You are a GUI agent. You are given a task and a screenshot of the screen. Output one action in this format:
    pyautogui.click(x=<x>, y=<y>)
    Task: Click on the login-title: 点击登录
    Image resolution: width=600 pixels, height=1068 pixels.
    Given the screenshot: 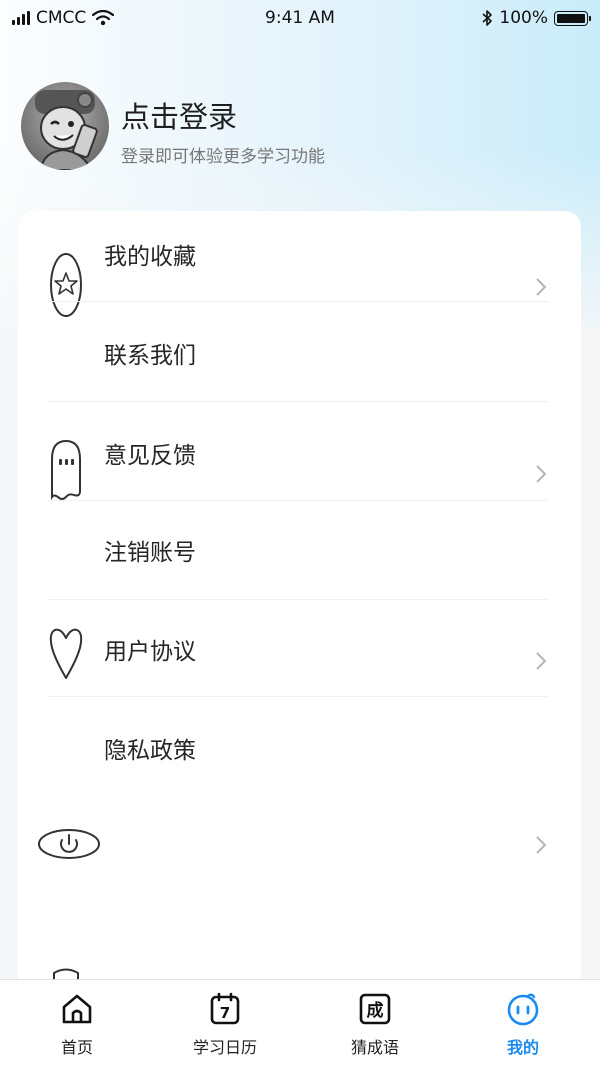 What is the action you would take?
    pyautogui.click(x=179, y=115)
    